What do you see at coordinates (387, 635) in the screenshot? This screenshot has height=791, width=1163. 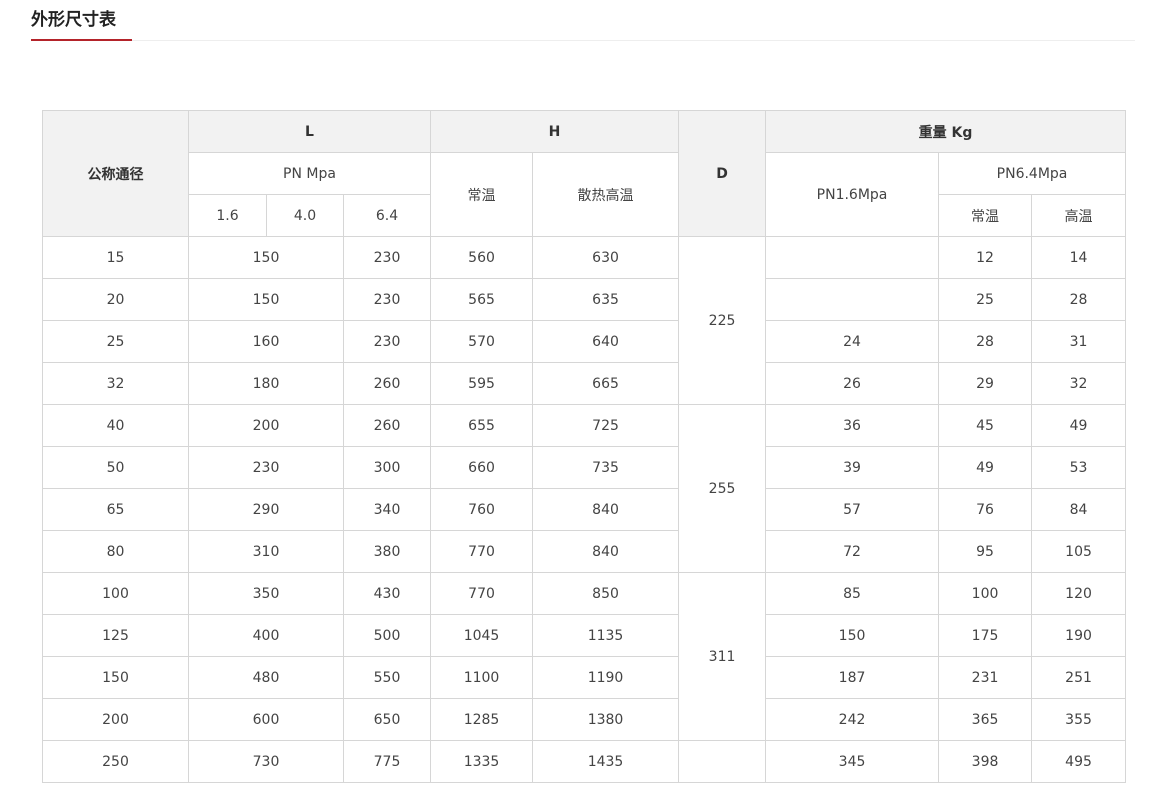 I see `cell-l-64: 500` at bounding box center [387, 635].